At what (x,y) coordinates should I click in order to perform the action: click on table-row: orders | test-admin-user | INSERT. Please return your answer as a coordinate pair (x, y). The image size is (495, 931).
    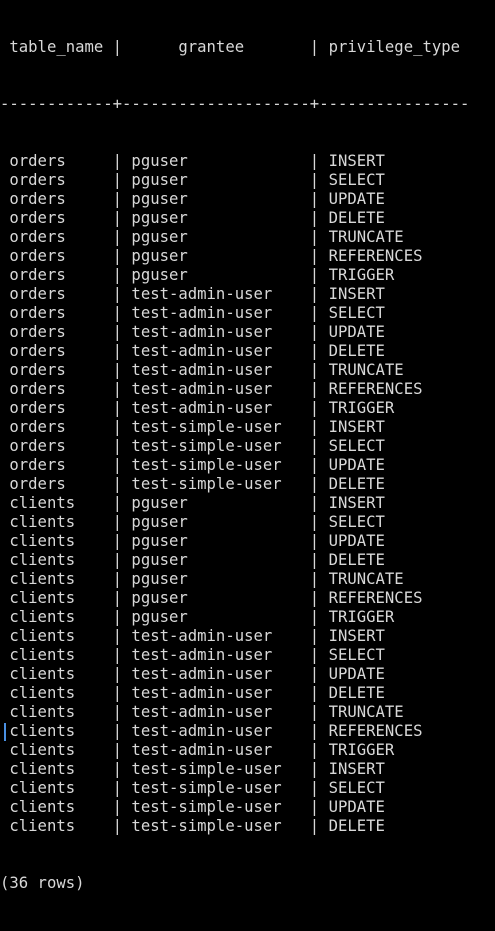
    Looking at the image, I should click on (192, 294).